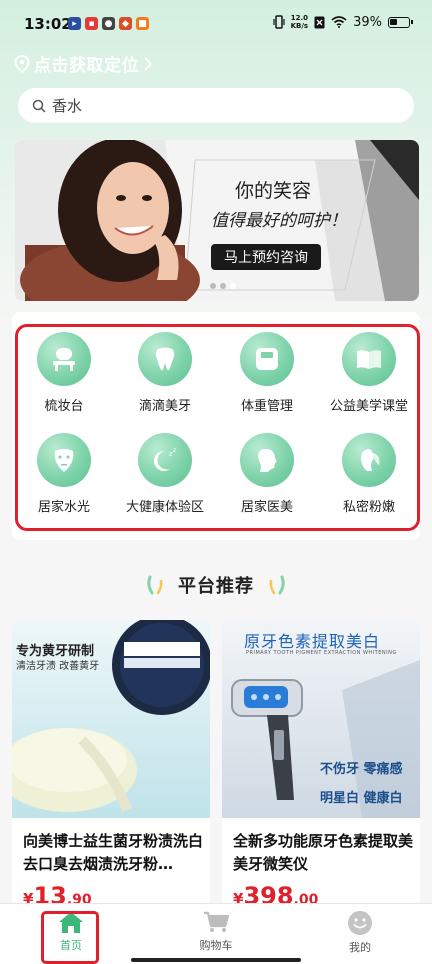  I want to click on banner-subtitle: 值得最好的呵护！, so click(279, 221).